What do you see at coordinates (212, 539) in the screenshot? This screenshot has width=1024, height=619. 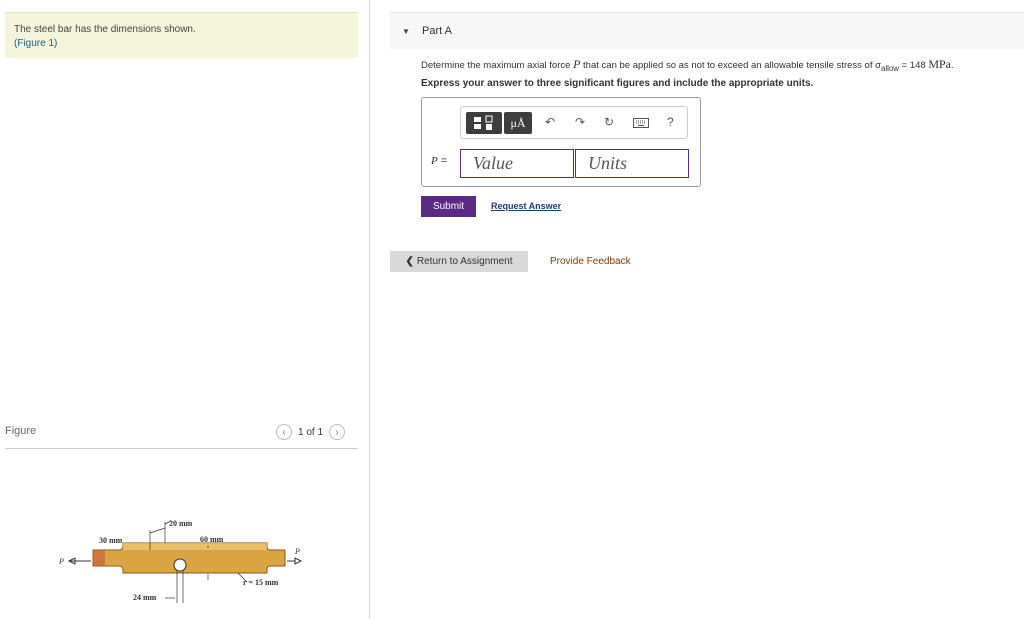 I see `dim-60mm: 60 mm` at bounding box center [212, 539].